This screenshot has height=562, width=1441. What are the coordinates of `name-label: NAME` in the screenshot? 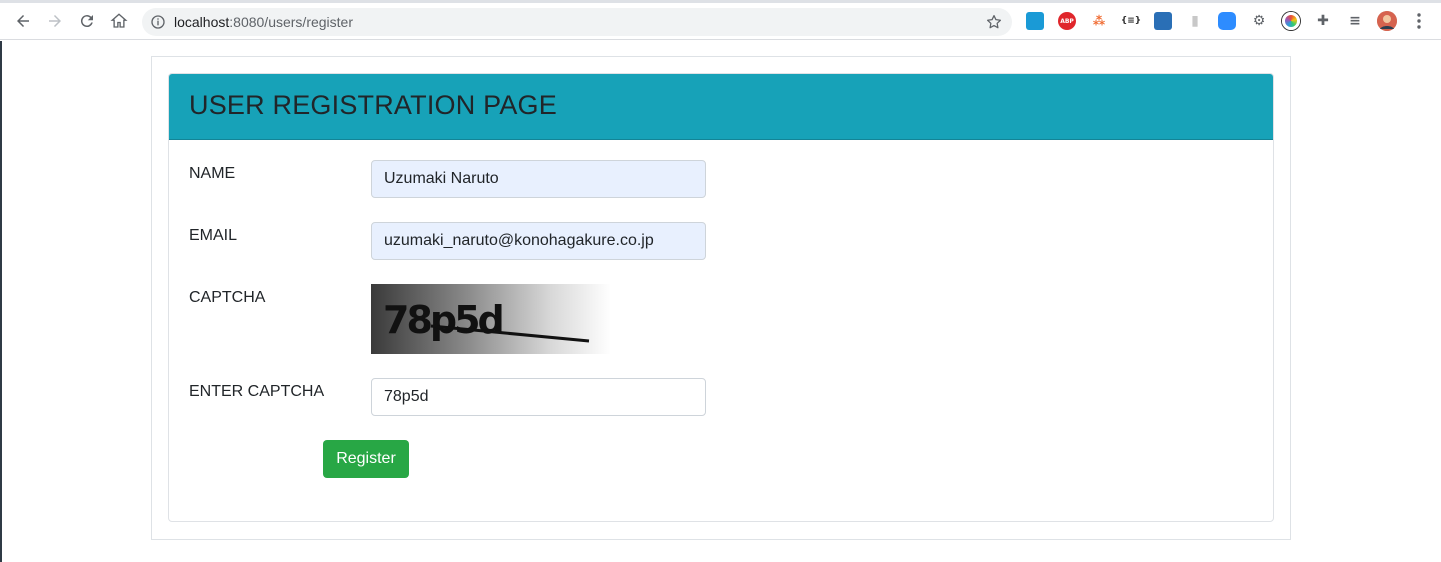 It's located at (212, 173).